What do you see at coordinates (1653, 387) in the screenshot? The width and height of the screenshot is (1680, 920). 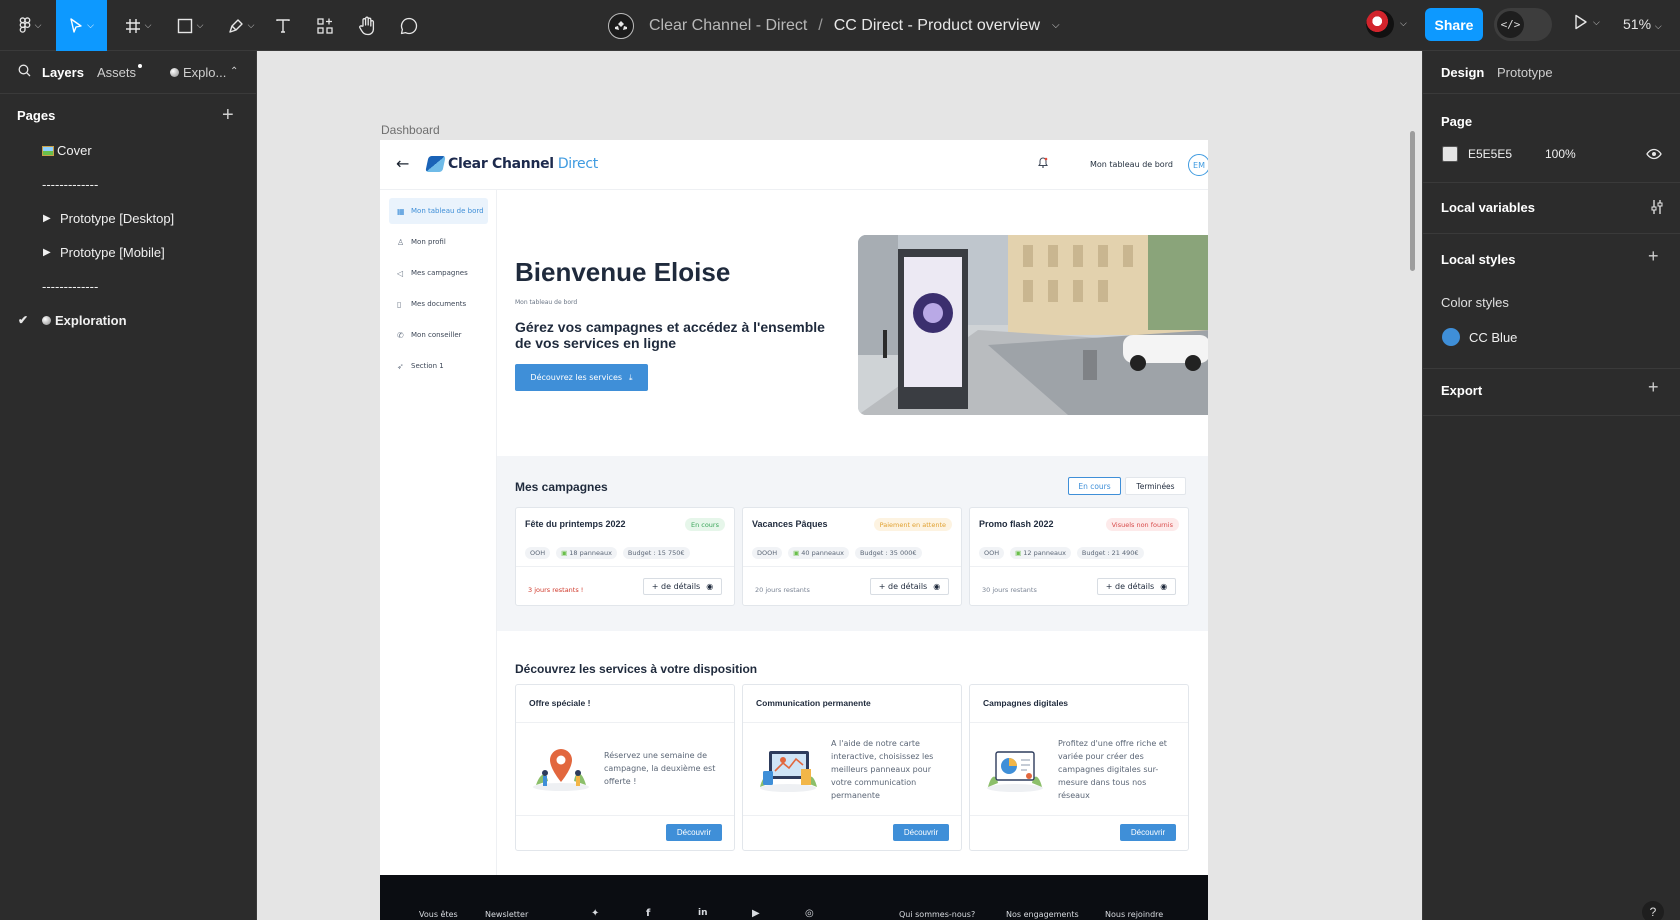 I see `add-export-icon: +` at bounding box center [1653, 387].